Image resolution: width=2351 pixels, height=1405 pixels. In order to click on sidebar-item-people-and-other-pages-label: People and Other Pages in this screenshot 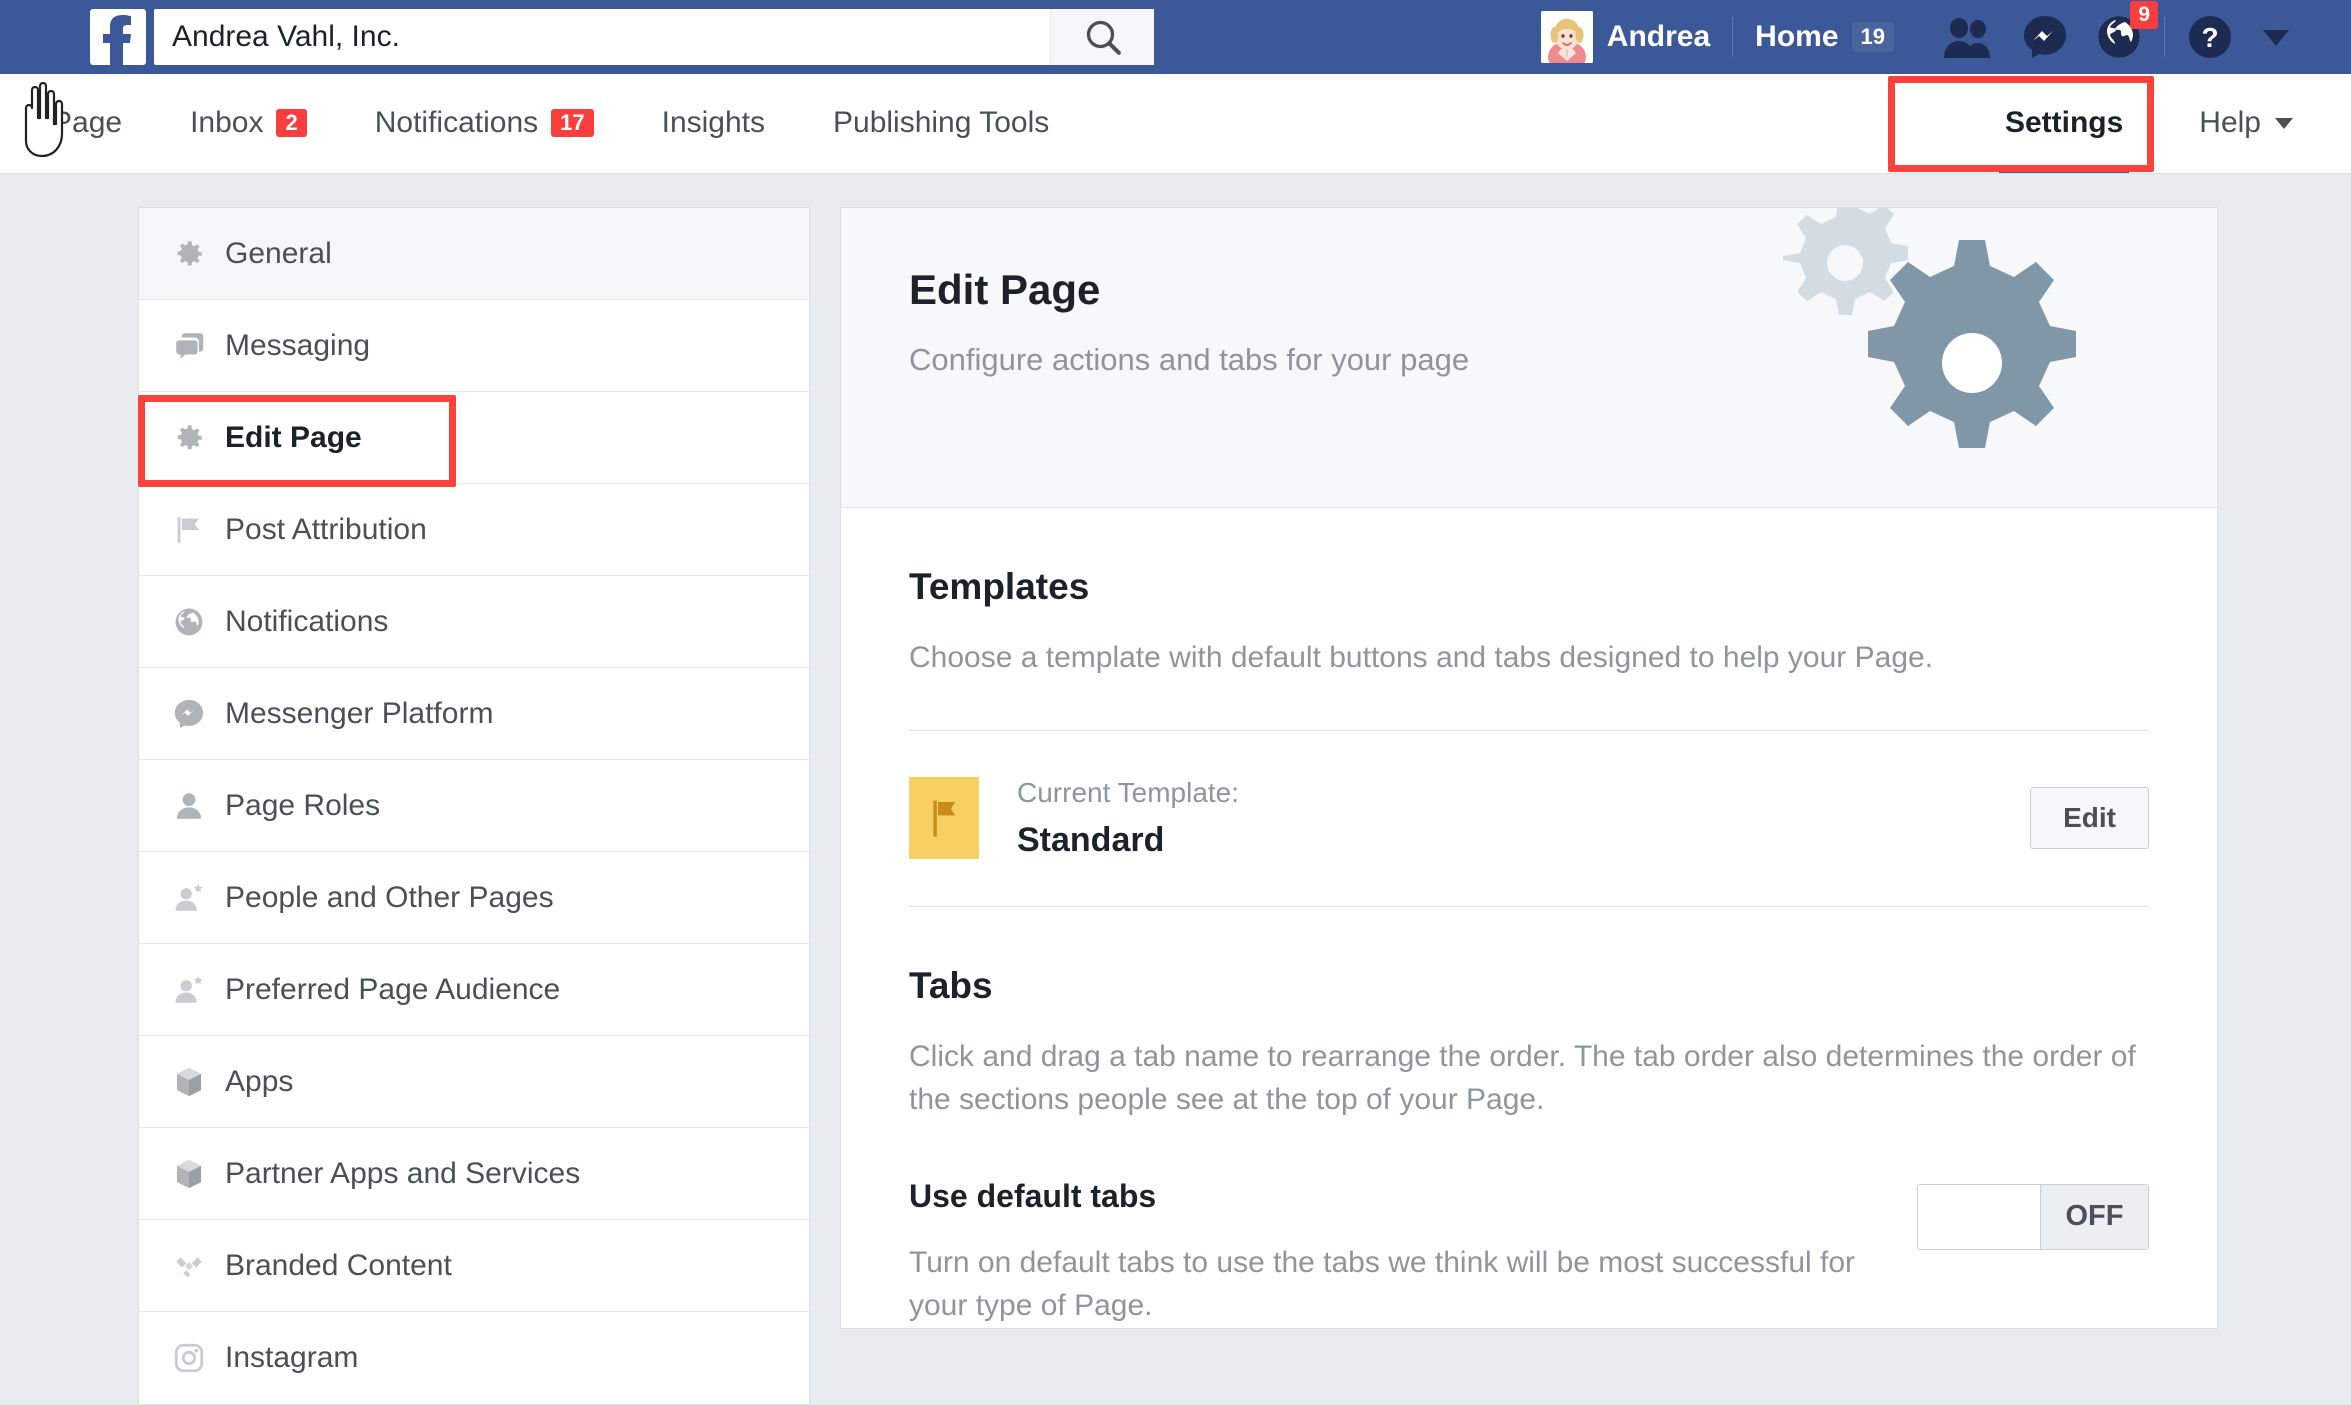, I will do `click(389, 897)`.